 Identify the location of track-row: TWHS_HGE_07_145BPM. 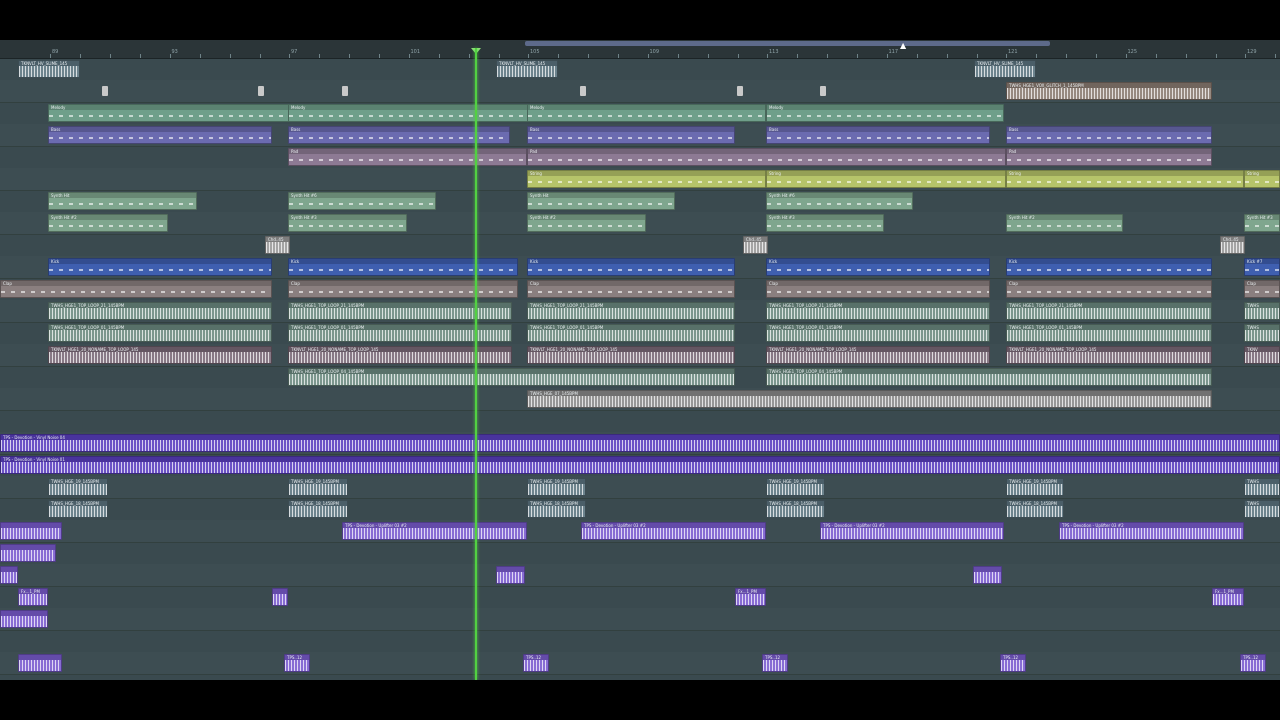
(640, 399).